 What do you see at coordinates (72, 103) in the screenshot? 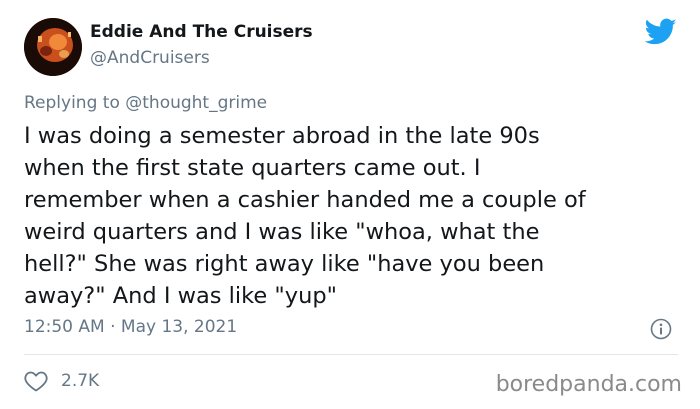
I see `reply-prefix: Replying to` at bounding box center [72, 103].